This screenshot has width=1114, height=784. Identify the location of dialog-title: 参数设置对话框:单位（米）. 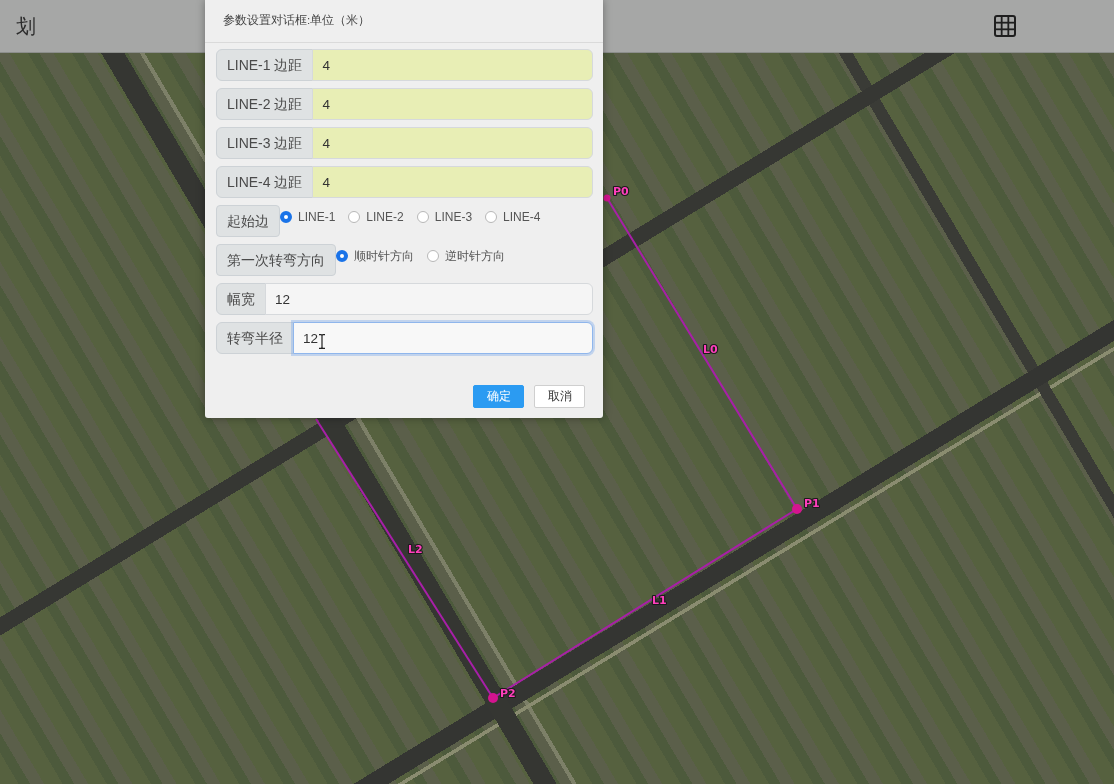
(297, 21).